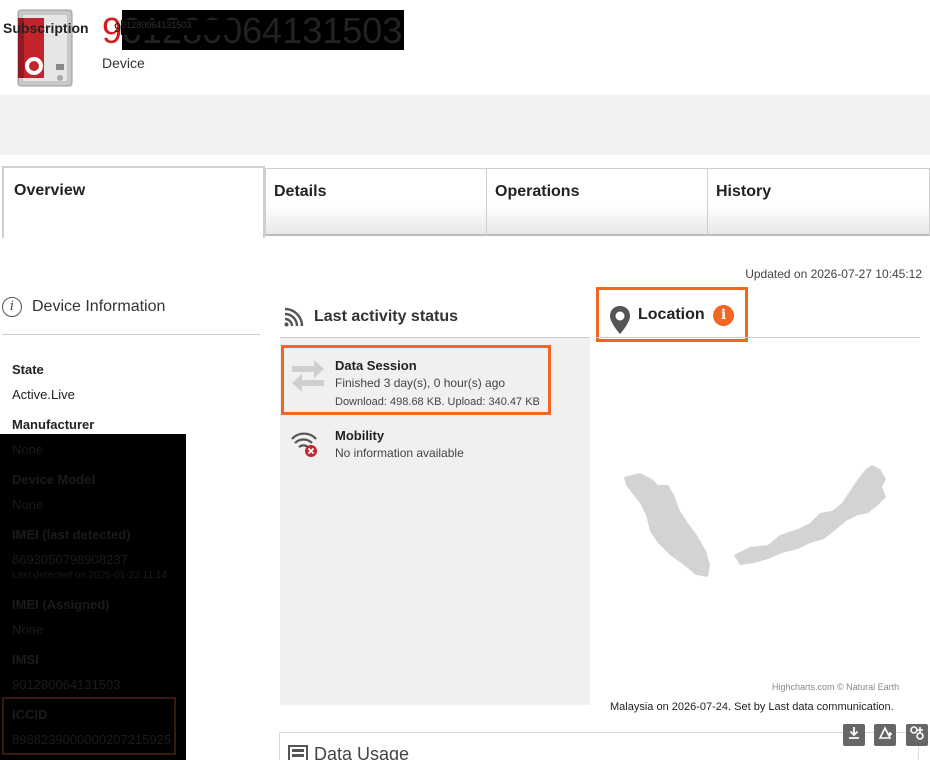 The width and height of the screenshot is (930, 760). What do you see at coordinates (43, 394) in the screenshot?
I see `state-value: Active.Live` at bounding box center [43, 394].